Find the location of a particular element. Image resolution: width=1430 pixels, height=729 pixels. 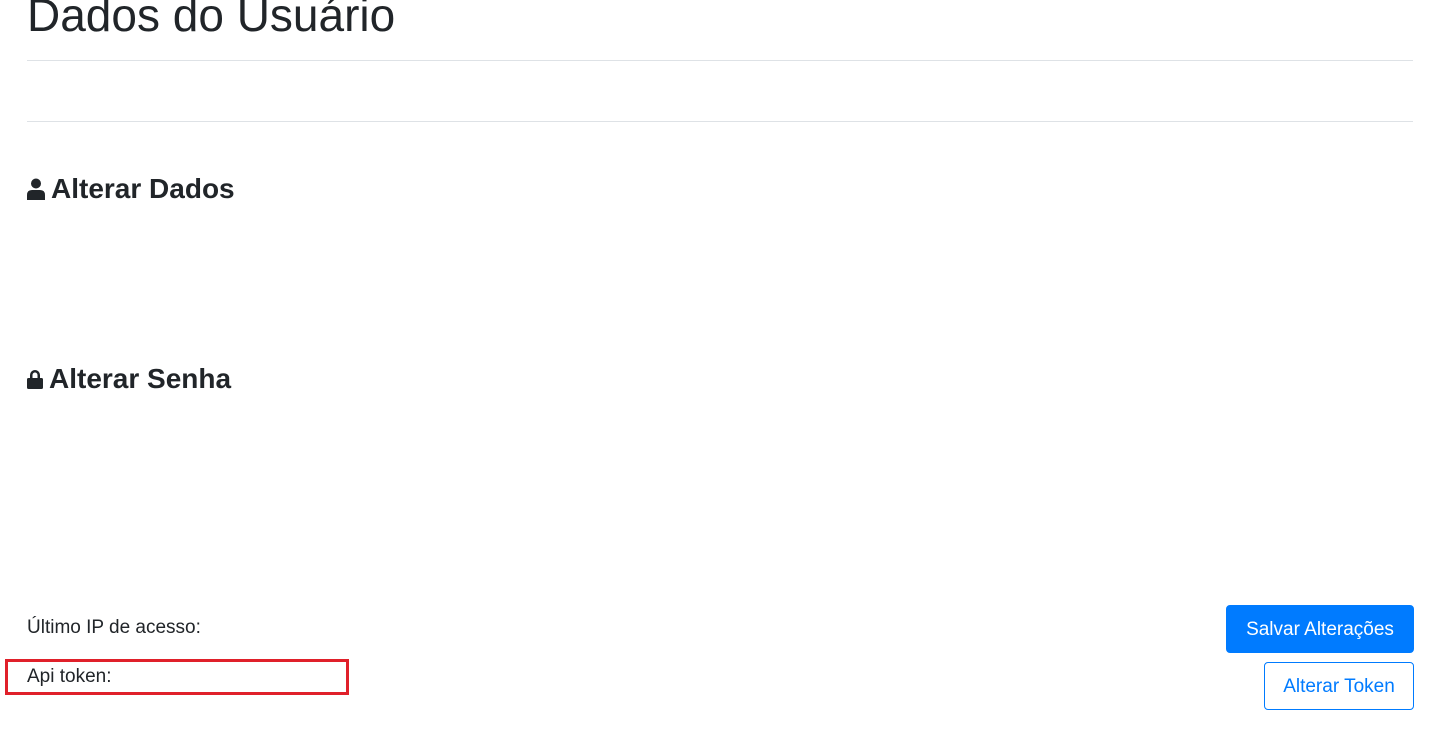

lock-icon is located at coordinates (35, 379).